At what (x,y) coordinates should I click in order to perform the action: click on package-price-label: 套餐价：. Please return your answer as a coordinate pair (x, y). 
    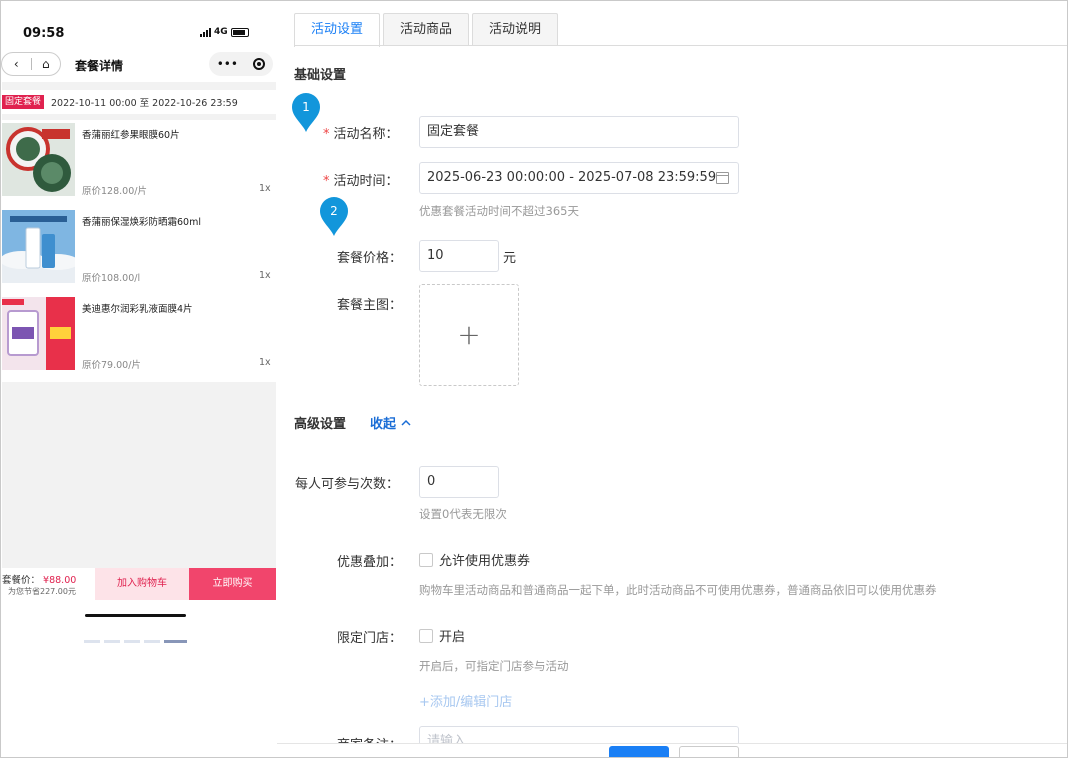
    Looking at the image, I should click on (21, 580).